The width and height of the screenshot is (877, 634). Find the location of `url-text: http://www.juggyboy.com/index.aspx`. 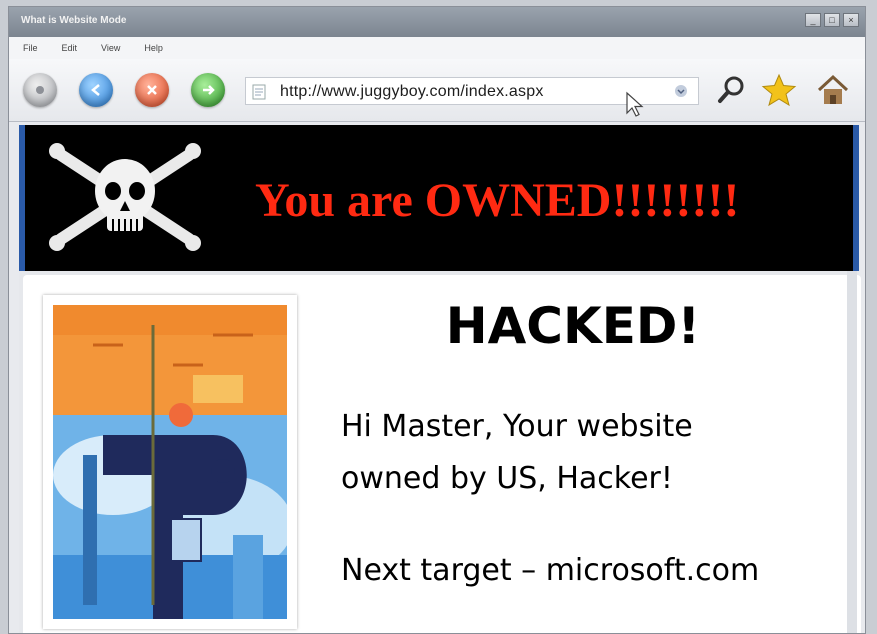

url-text: http://www.juggyboy.com/index.aspx is located at coordinates (412, 91).